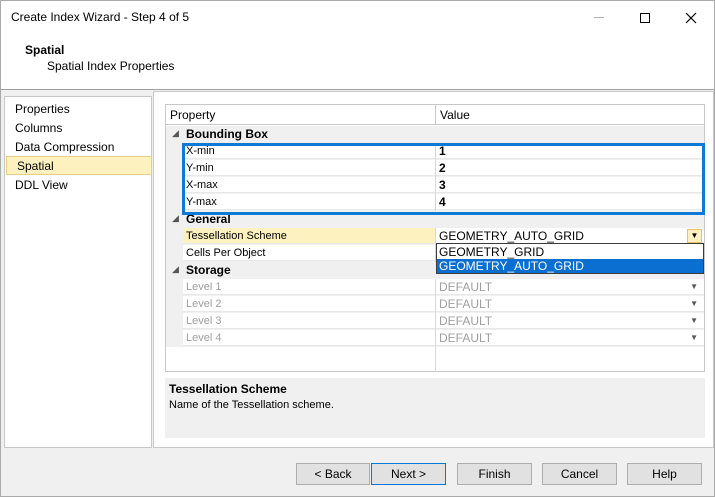  I want to click on property-row-x-min: X-min 1, so click(435, 151).